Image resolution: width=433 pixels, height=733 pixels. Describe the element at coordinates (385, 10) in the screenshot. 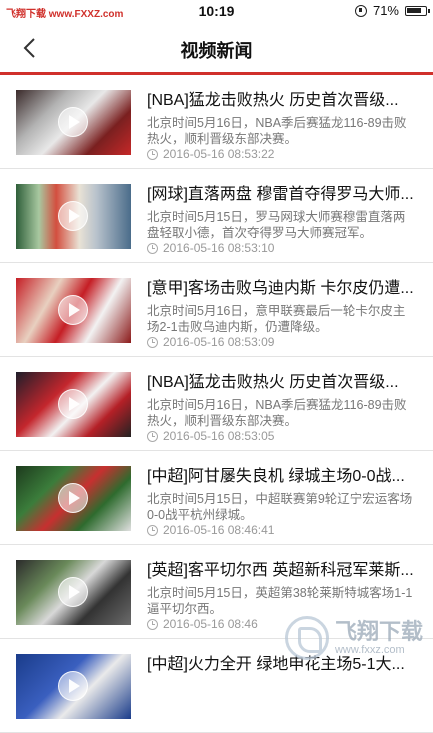

I see `battery-percent: 71%` at that location.